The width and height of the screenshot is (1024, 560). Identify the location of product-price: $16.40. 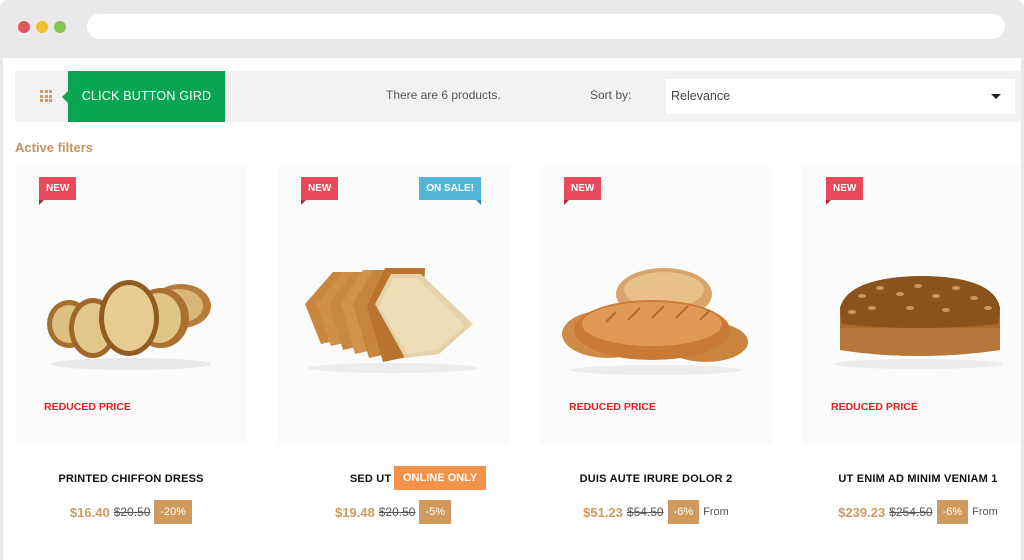
(89, 512).